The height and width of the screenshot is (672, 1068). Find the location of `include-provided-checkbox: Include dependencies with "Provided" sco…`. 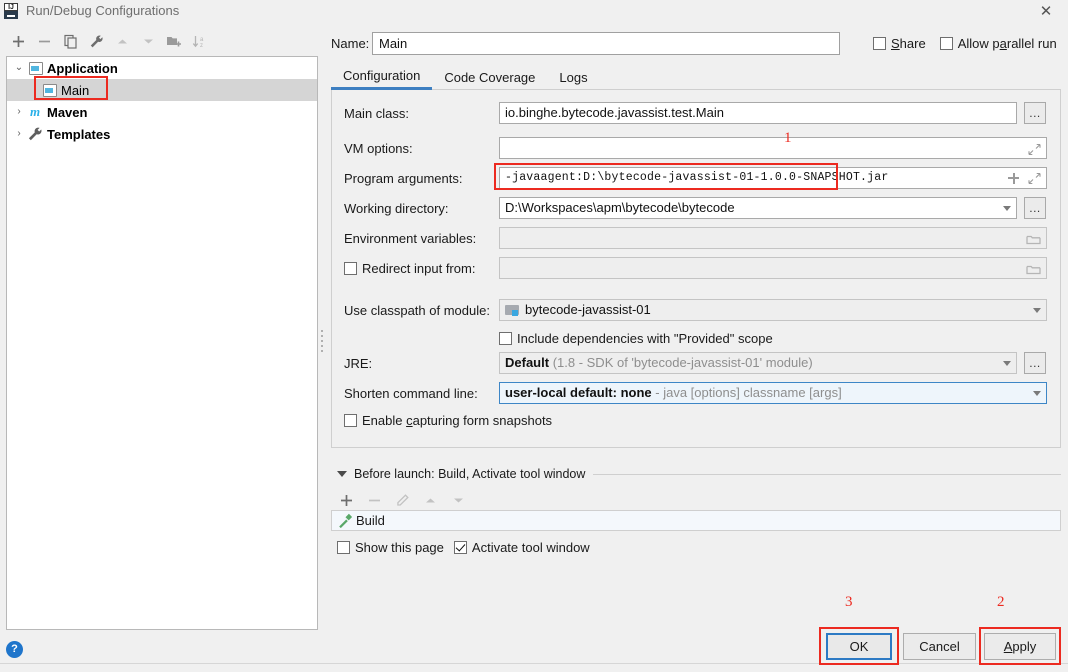

include-provided-checkbox: Include dependencies with "Provided" sco… is located at coordinates (636, 338).